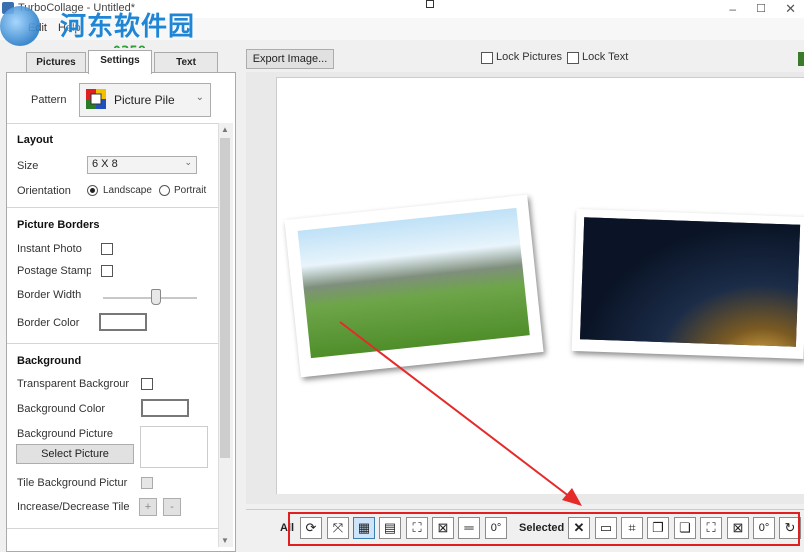 This screenshot has width=804, height=552. I want to click on annotation-arrow, so click(460, 413).